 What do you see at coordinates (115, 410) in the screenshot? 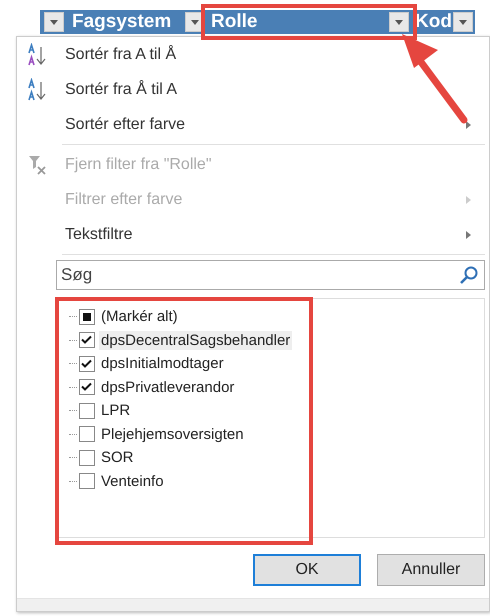
I see `value-label: LPR` at bounding box center [115, 410].